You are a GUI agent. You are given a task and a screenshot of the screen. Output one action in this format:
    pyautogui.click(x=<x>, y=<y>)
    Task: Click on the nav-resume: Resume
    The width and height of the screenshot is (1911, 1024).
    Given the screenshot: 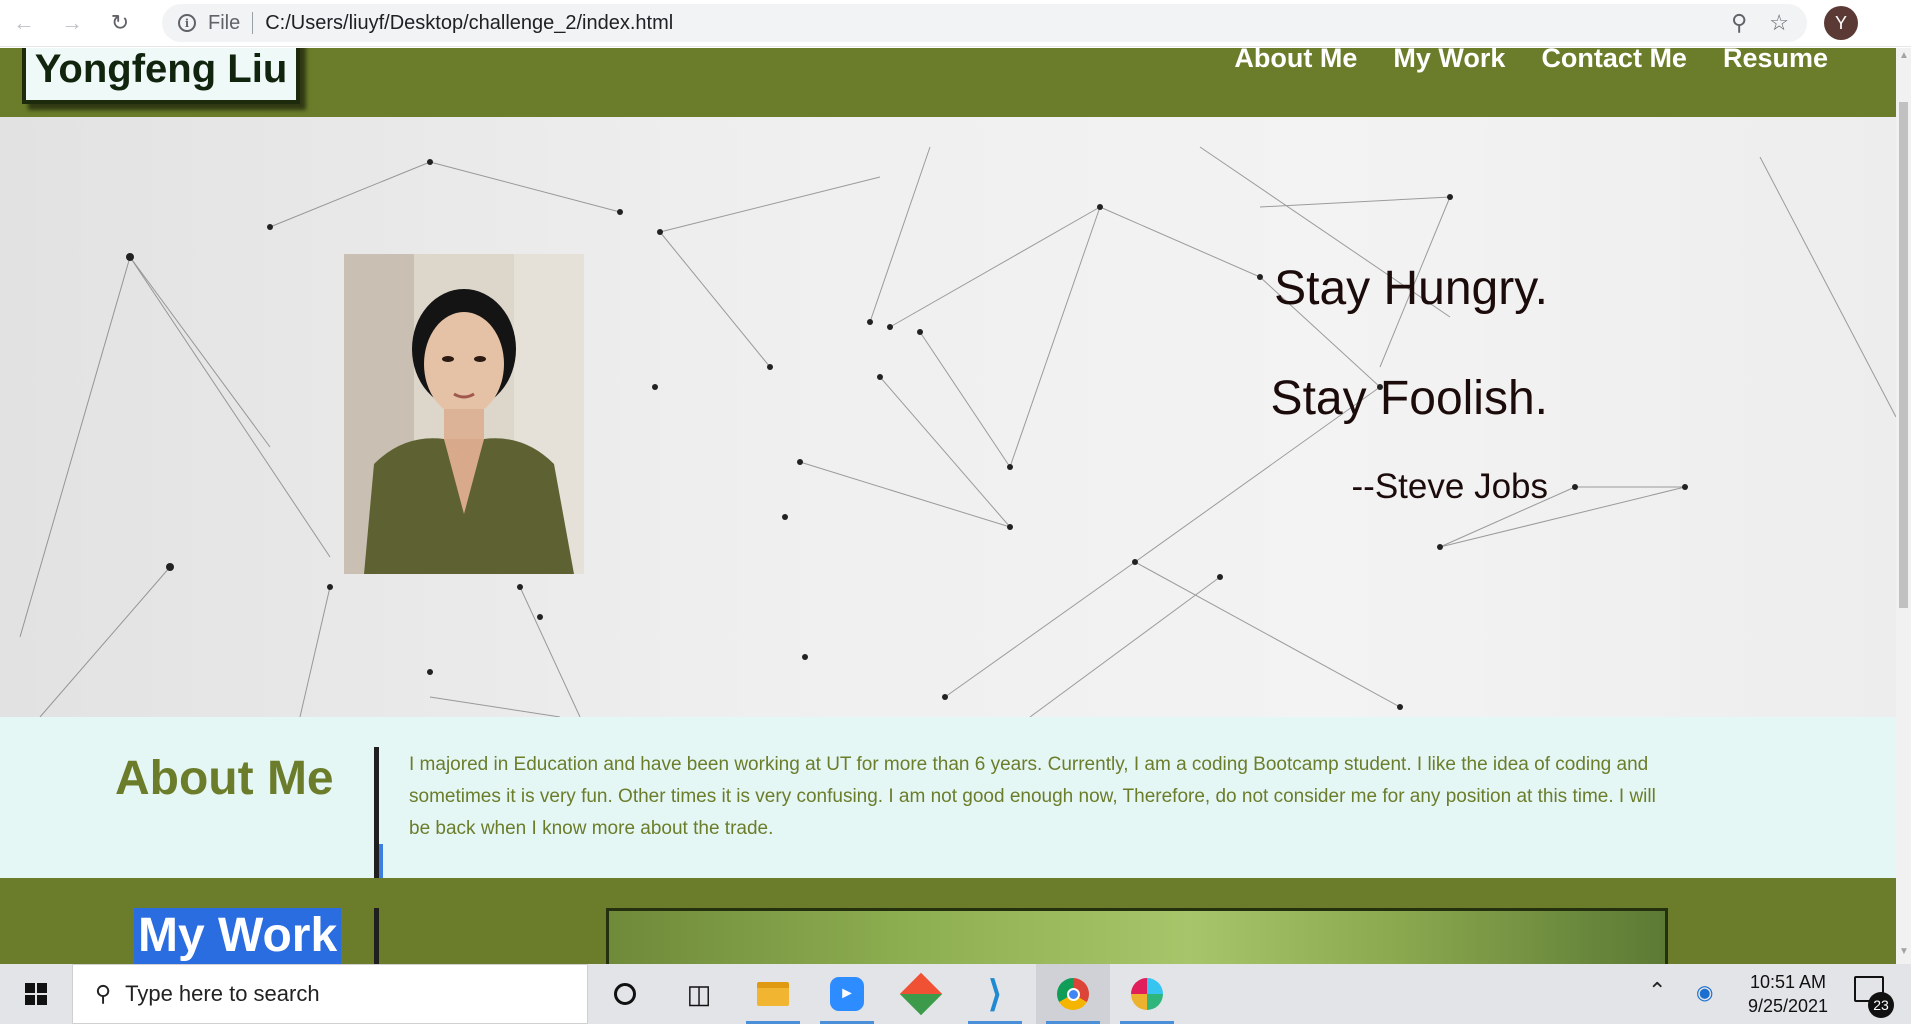 What is the action you would take?
    pyautogui.click(x=1775, y=60)
    